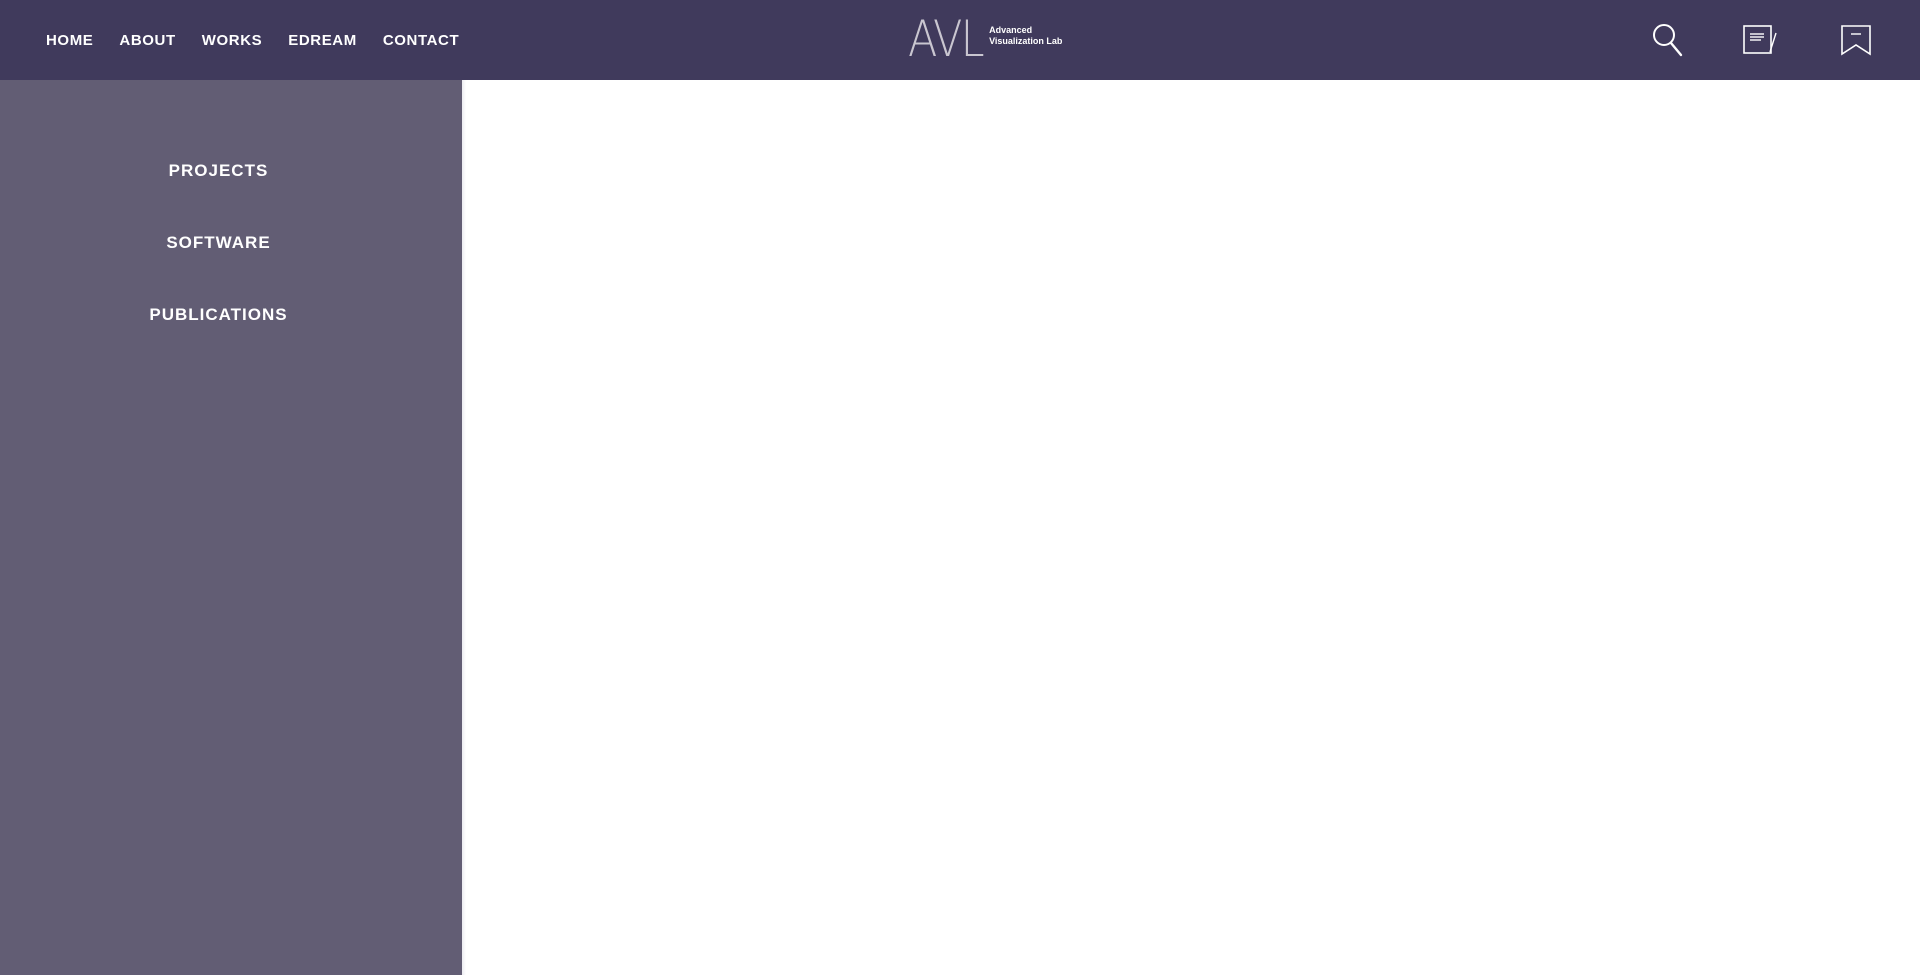 The image size is (1920, 975). What do you see at coordinates (1856, 40) in the screenshot?
I see `bookmark-icon` at bounding box center [1856, 40].